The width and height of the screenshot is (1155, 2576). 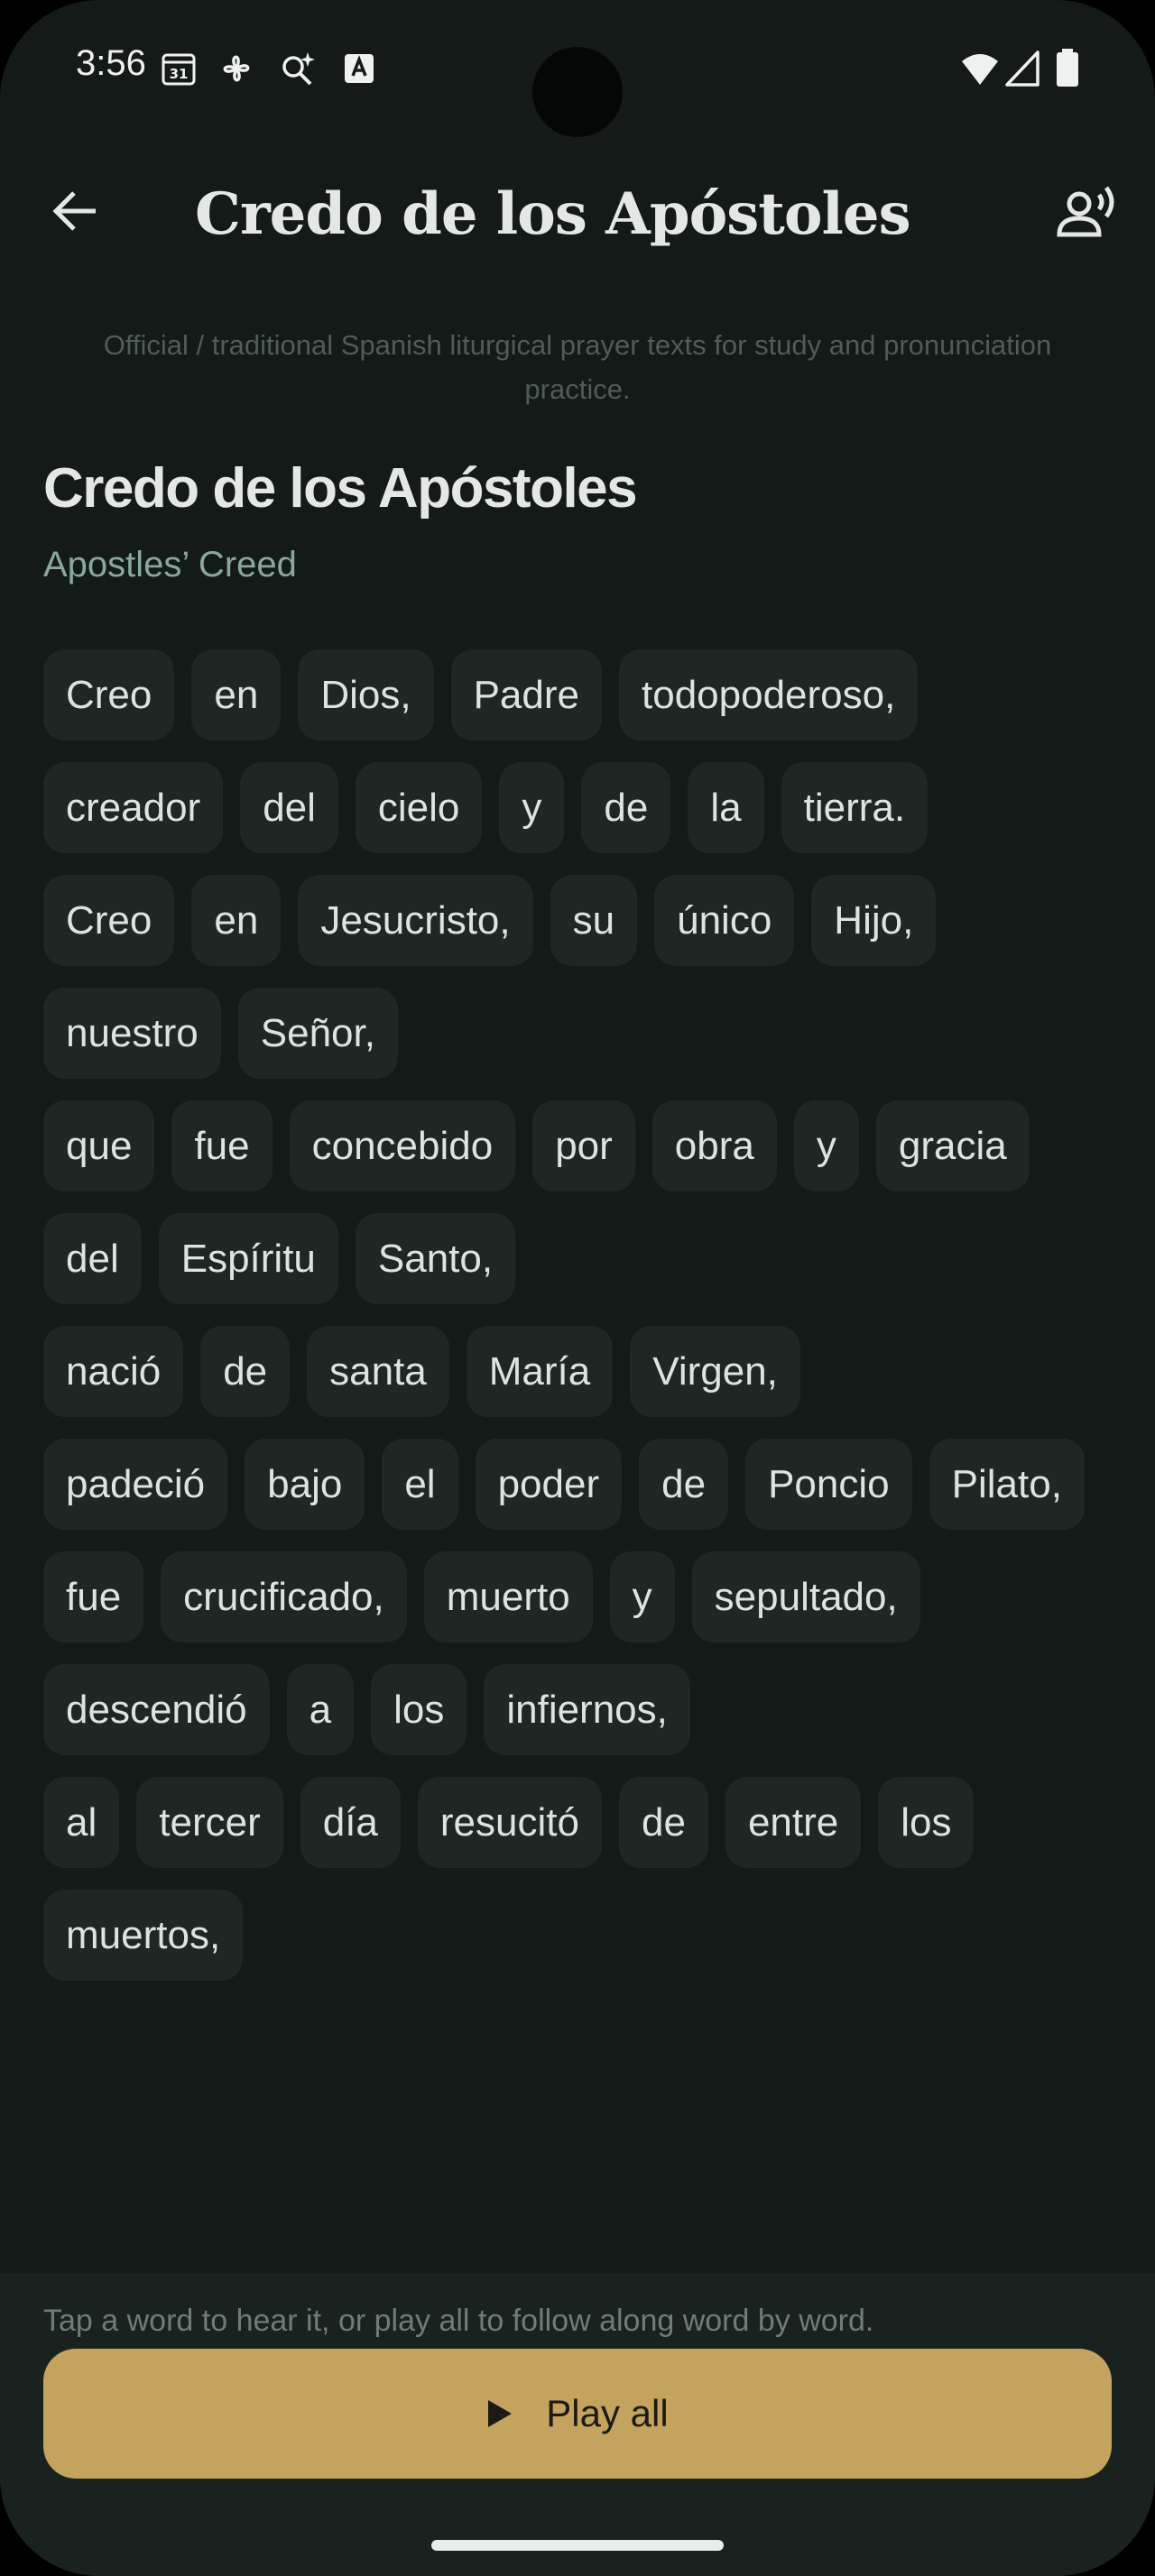 I want to click on word-chip: Santo,, so click(x=435, y=1258).